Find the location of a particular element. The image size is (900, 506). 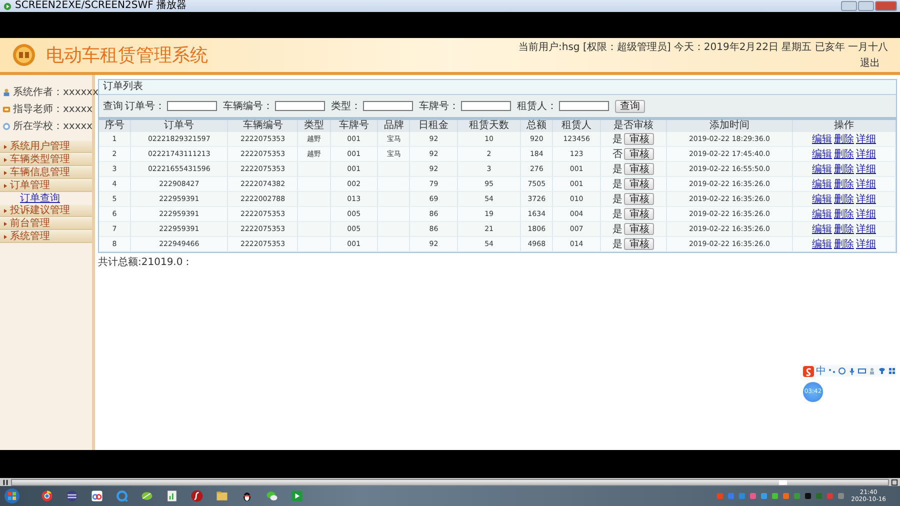

search-label: 查询 is located at coordinates (113, 106).